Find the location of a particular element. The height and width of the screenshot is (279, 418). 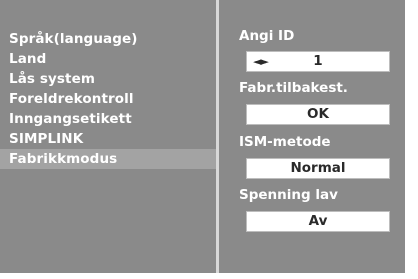

menu-item-simplink: SIMPLINK is located at coordinates (108, 139).